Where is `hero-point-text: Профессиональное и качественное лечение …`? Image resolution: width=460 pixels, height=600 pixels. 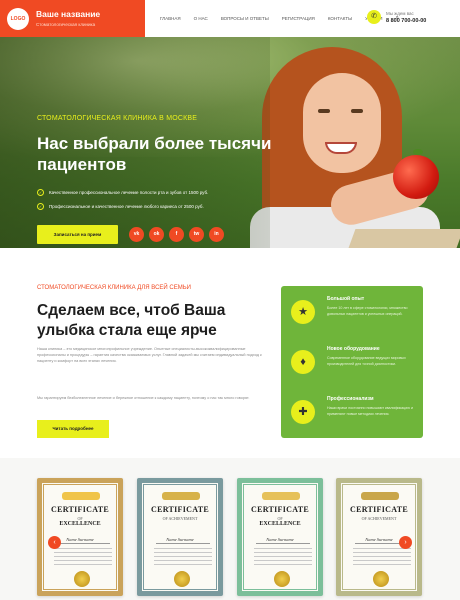
hero-point-text: Профессиональное и качественное лечение … is located at coordinates (126, 206).